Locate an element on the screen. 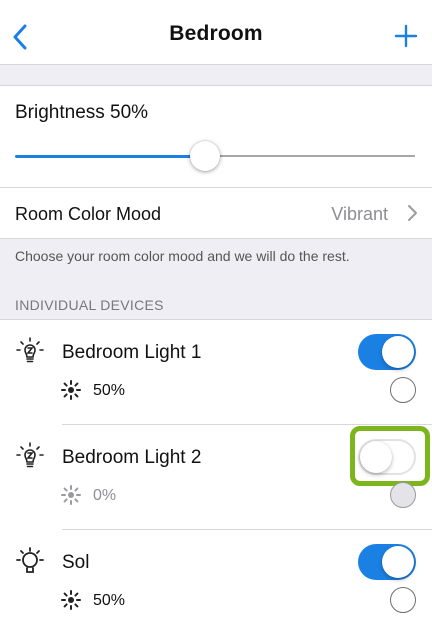  device-name: Bedroom Light 2 is located at coordinates (132, 457).